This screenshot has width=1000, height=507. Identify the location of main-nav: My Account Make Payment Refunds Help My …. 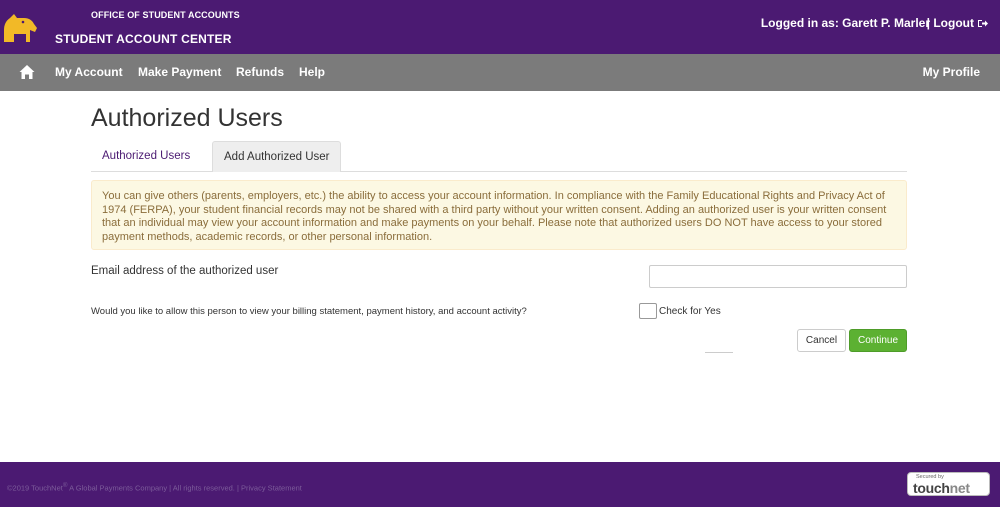
(500, 72).